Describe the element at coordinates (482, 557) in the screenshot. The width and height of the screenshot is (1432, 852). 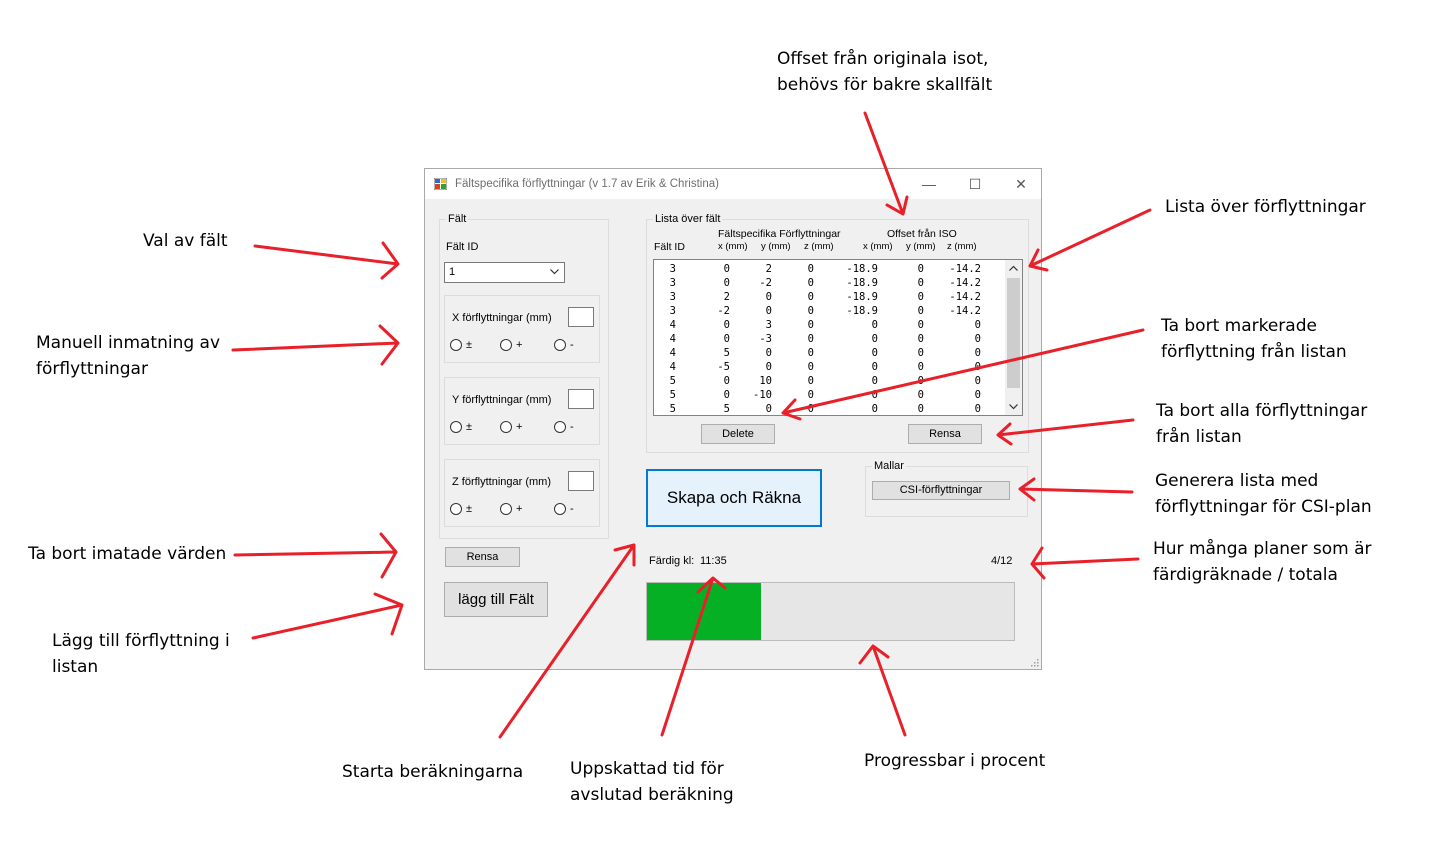
I see `clear-input-button: Rensa` at that location.